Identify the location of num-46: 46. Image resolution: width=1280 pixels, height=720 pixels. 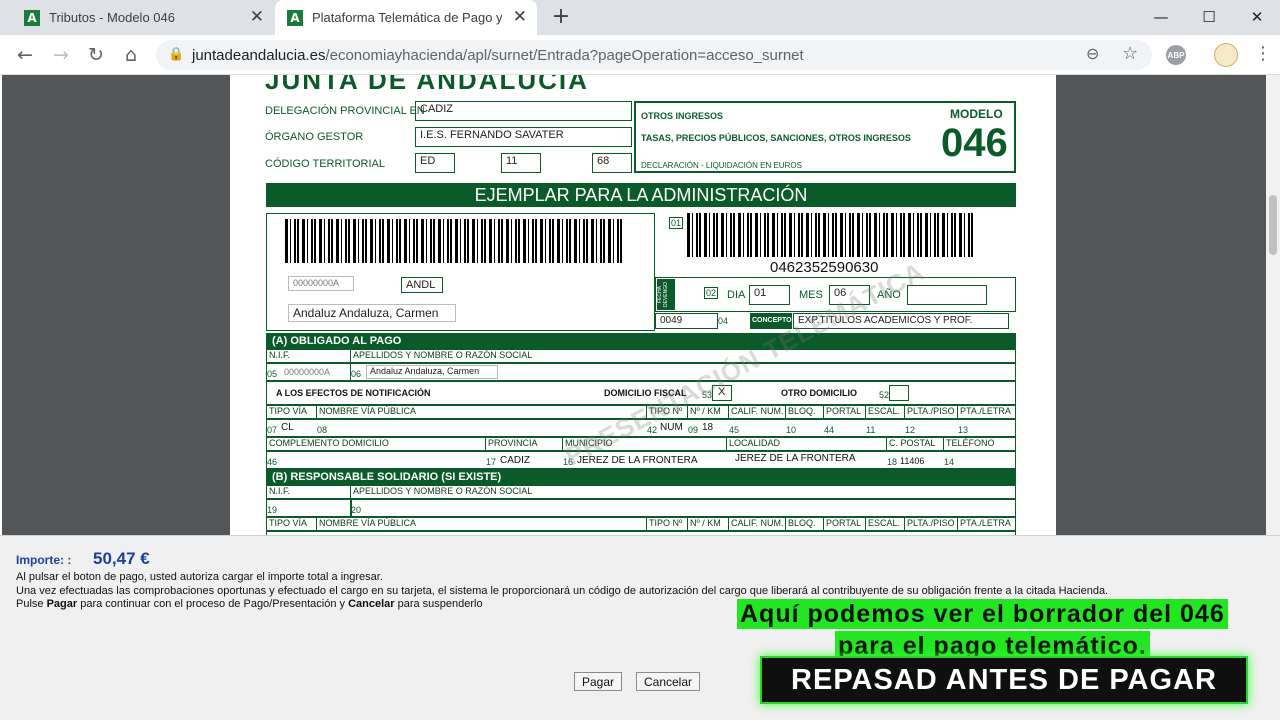
(272, 462).